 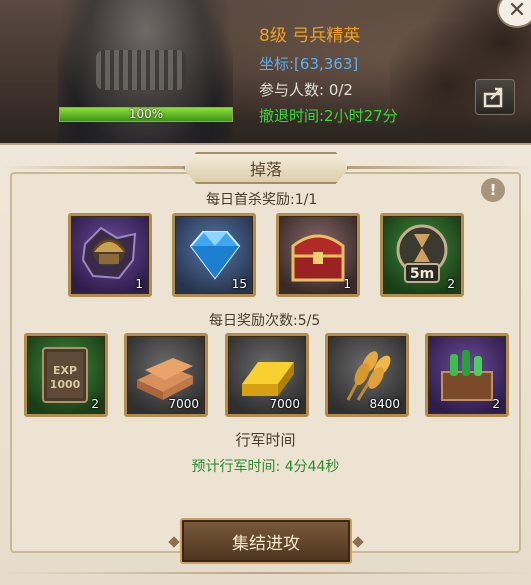 What do you see at coordinates (328, 116) in the screenshot?
I see `retreat-time: 撤退时间:2小时27分` at bounding box center [328, 116].